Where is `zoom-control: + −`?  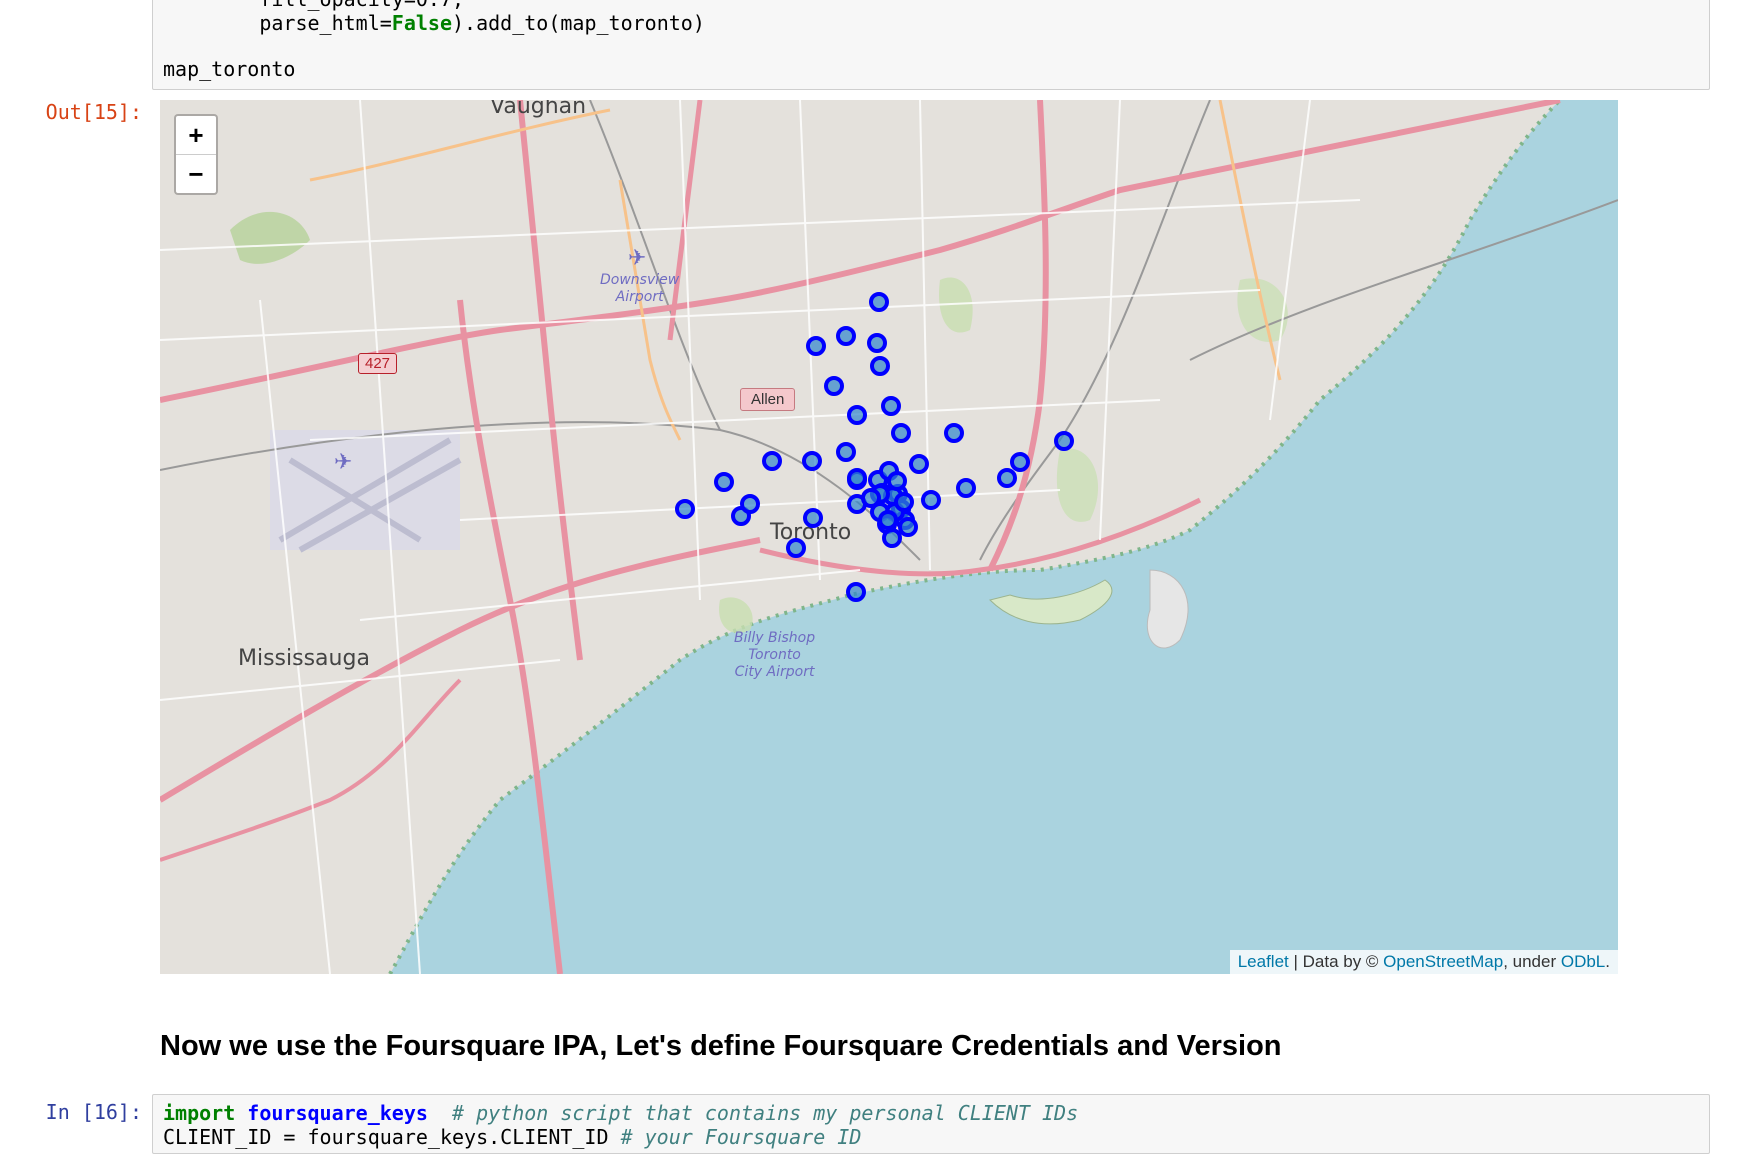 zoom-control: + − is located at coordinates (196, 154).